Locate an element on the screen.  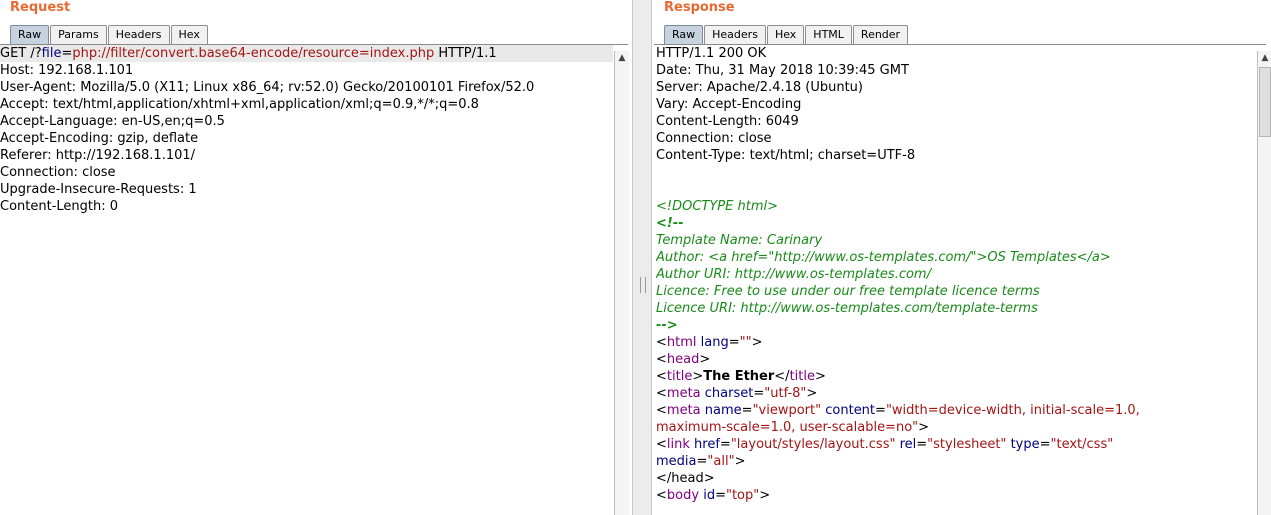
body-attr: id is located at coordinates (709, 495).